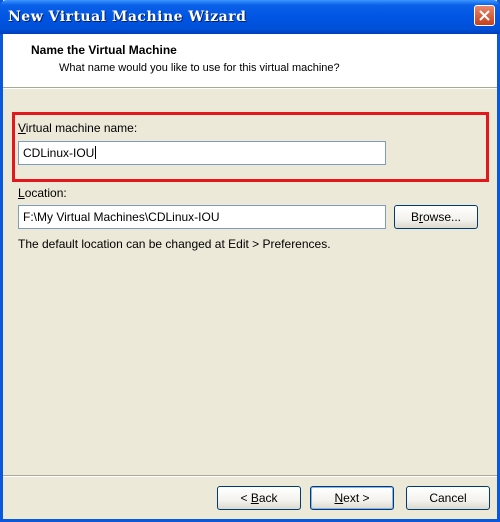 Image resolution: width=500 pixels, height=522 pixels. I want to click on title-bar: New Virtual Machine Wizard, so click(250, 17).